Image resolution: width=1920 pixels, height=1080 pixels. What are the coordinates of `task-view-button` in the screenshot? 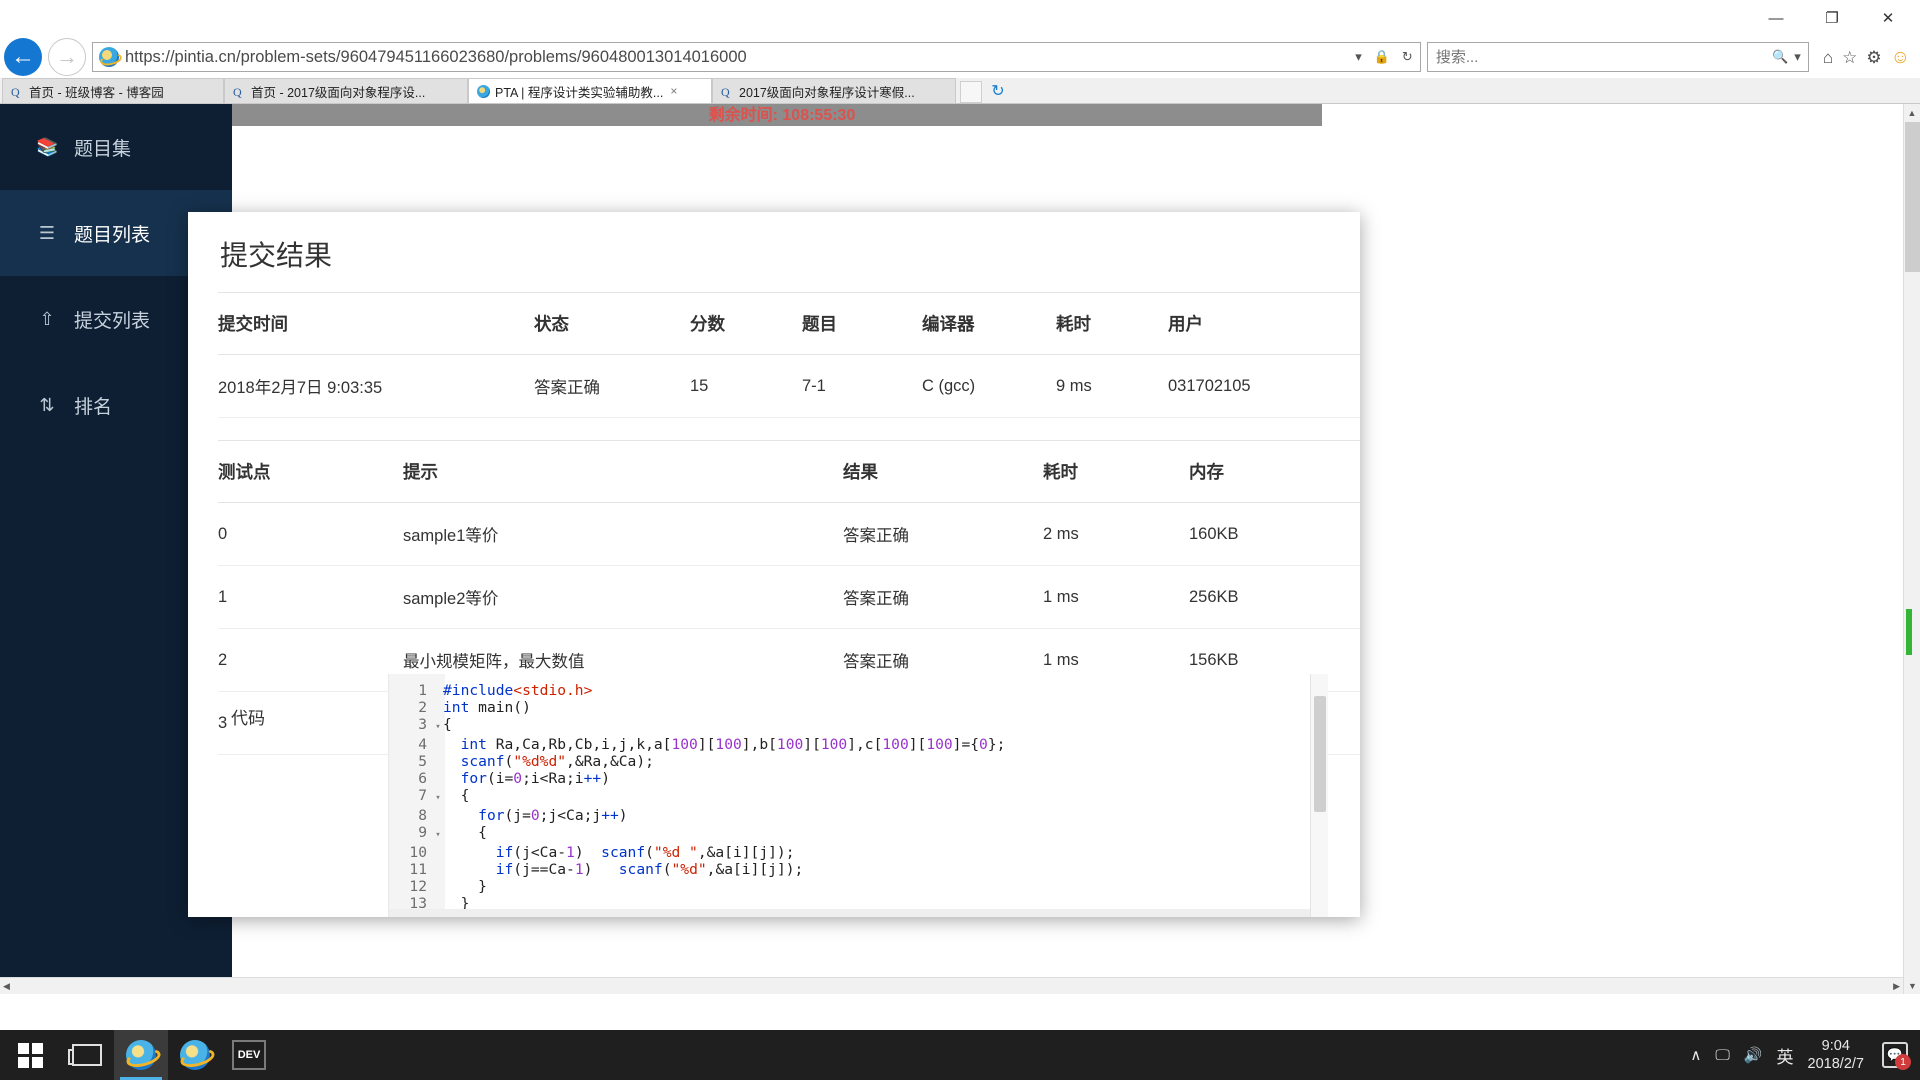 It's located at (87, 1055).